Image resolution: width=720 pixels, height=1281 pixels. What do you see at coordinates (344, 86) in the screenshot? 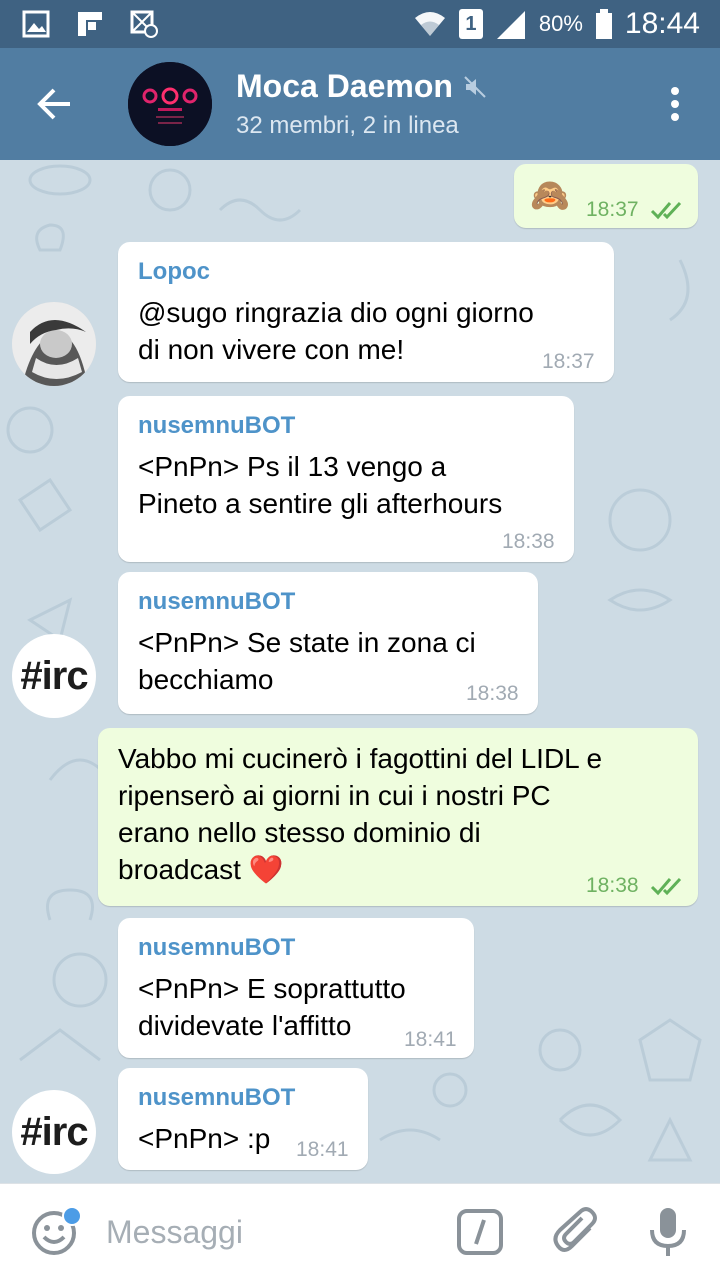
I see `group-name: Moca Daemon` at bounding box center [344, 86].